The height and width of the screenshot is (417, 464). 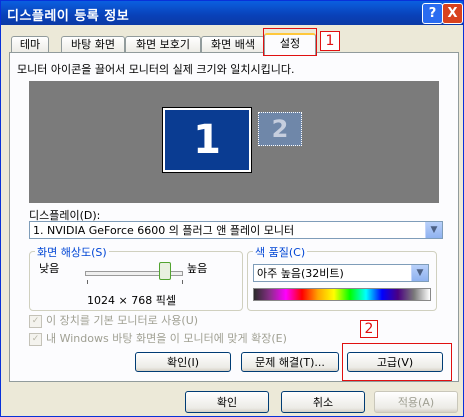 What do you see at coordinates (232, 13) in the screenshot?
I see `title-bar: 디스플레이 등록 정보 ? X` at bounding box center [232, 13].